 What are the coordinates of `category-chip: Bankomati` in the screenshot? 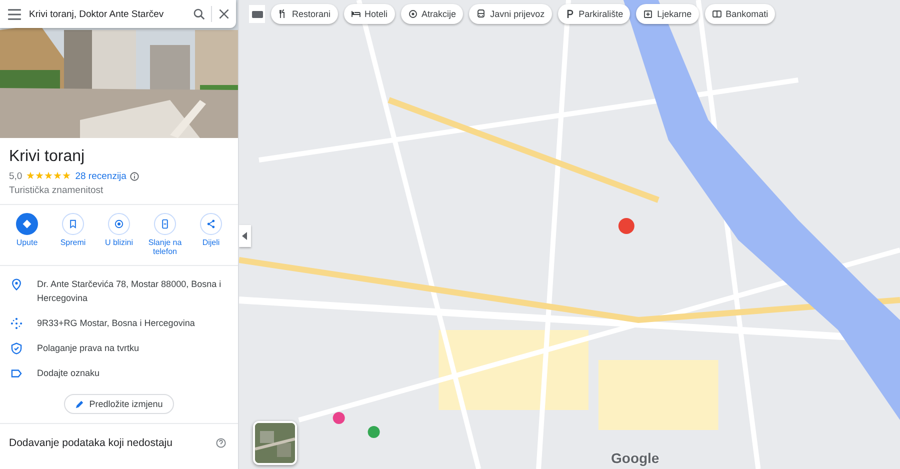 It's located at (740, 14).